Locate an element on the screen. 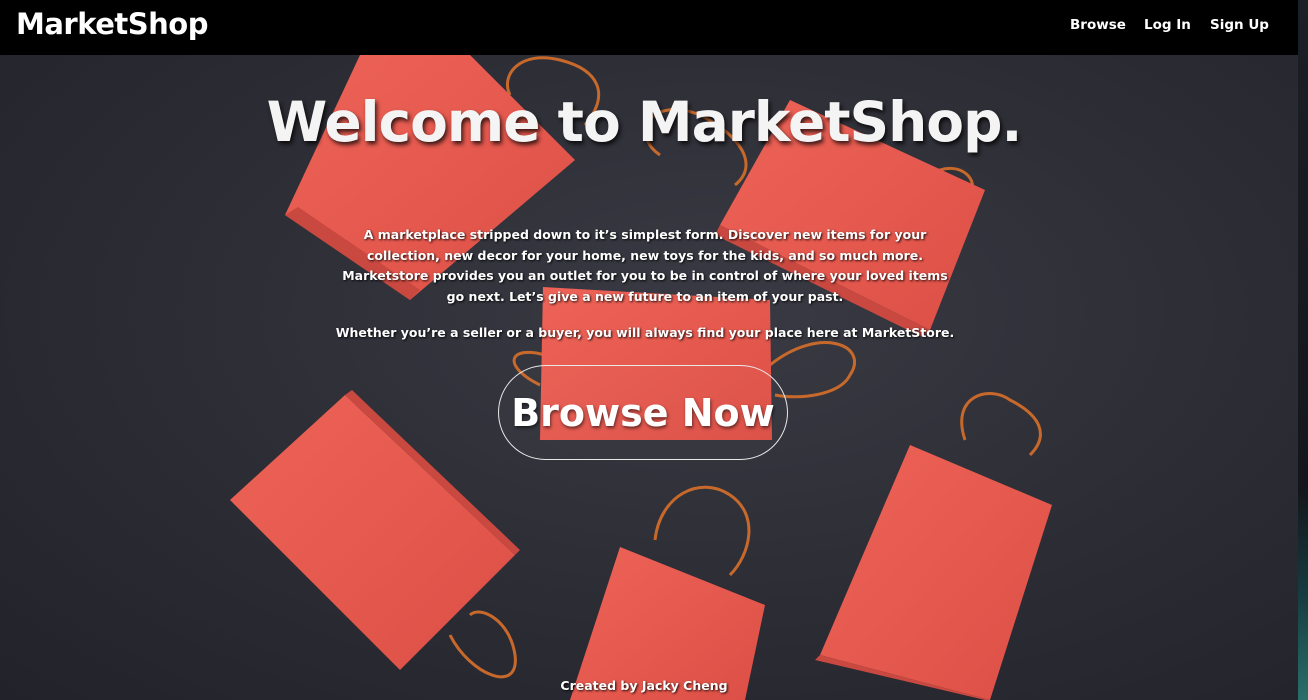 This screenshot has height=700, width=1308. nav-signup-link: Sign Up is located at coordinates (1239, 25).